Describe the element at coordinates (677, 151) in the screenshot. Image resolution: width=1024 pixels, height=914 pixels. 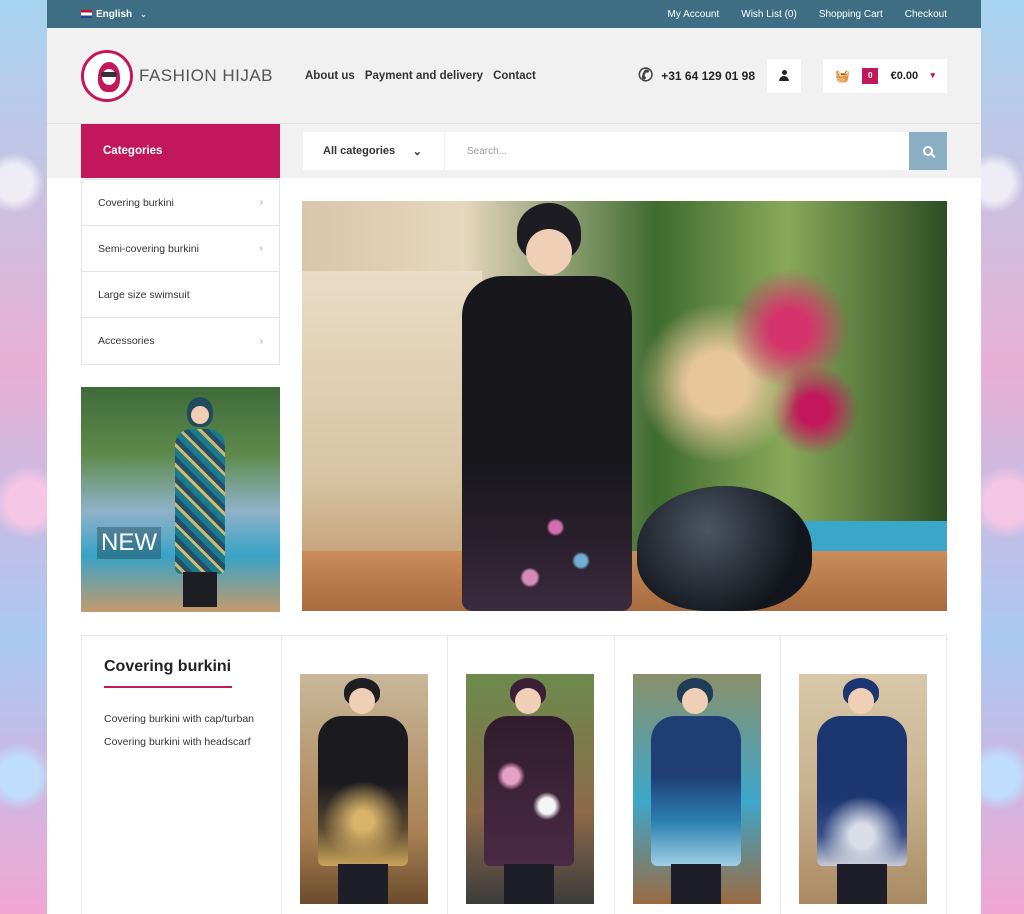
I see `search-input` at that location.